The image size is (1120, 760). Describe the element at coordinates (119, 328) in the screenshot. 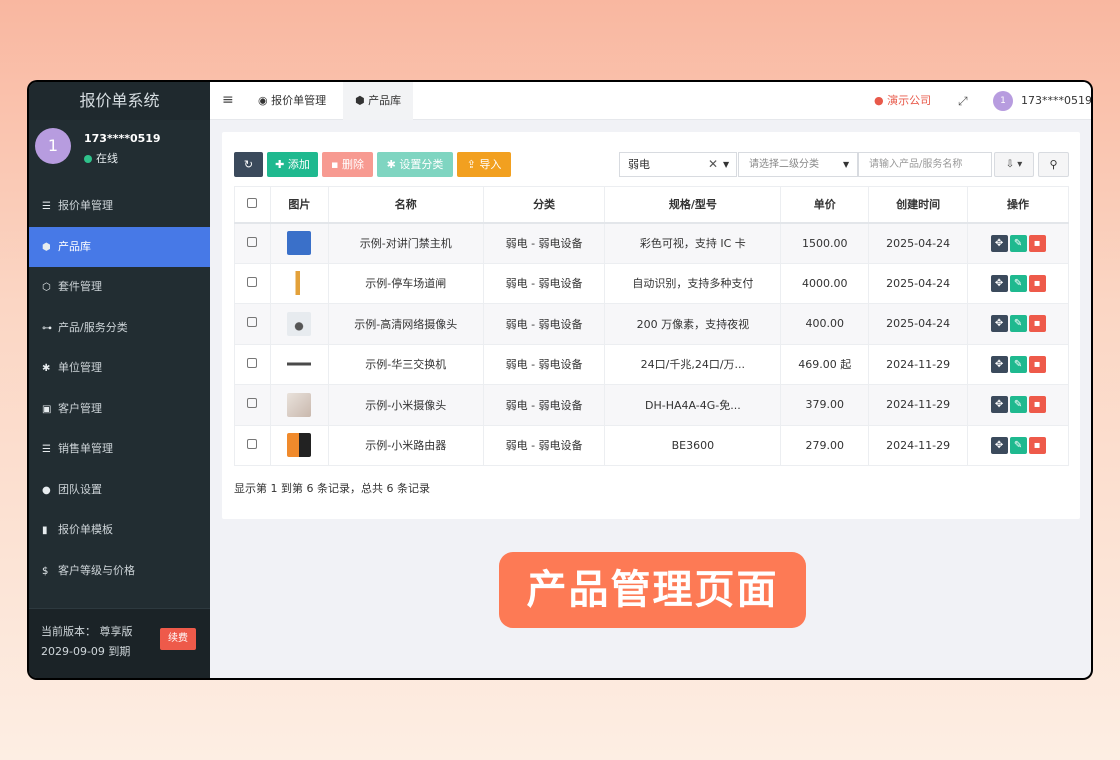

I see `sidebar-item-categories: ⊶ 产品/服务分类` at that location.